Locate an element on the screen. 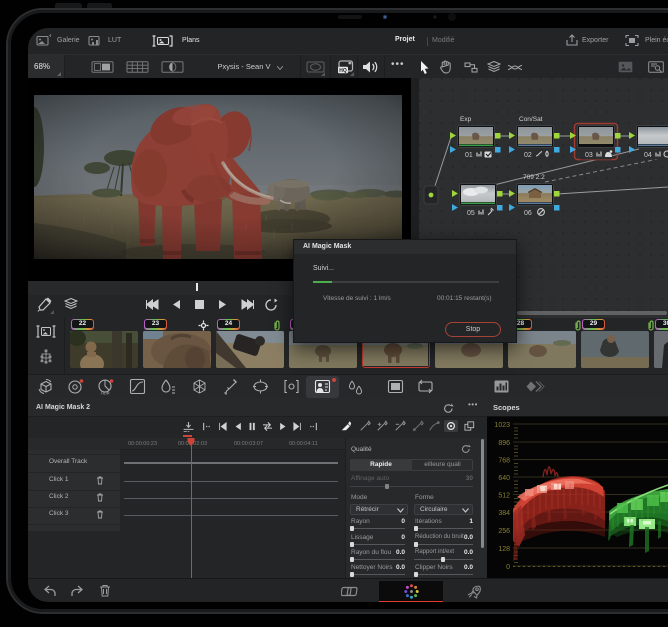  svg-text: HQ is located at coordinates (343, 71).